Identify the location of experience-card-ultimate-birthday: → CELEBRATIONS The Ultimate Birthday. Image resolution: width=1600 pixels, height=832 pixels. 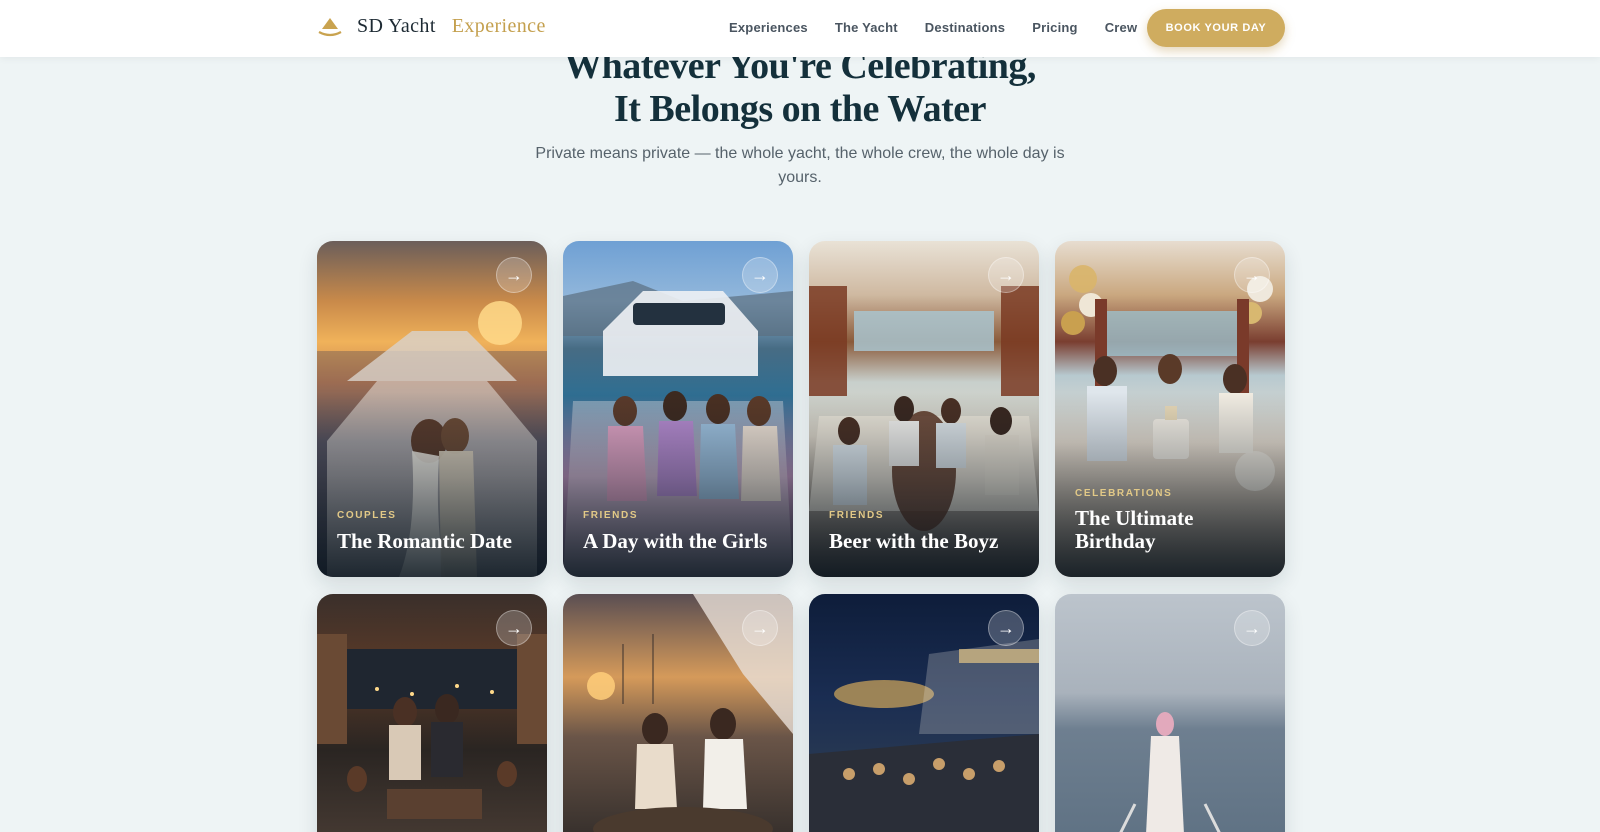
(1170, 409).